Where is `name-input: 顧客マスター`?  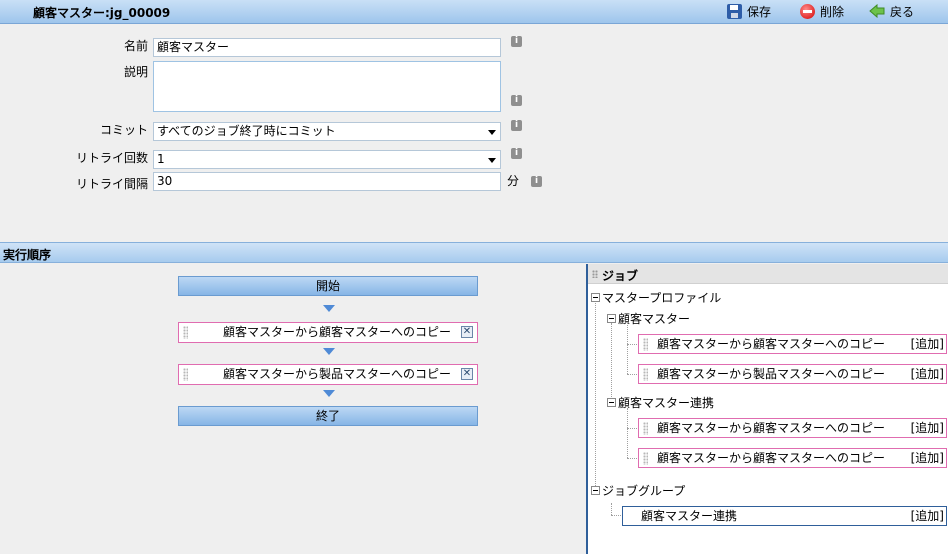
name-input: 顧客マスター is located at coordinates (327, 47).